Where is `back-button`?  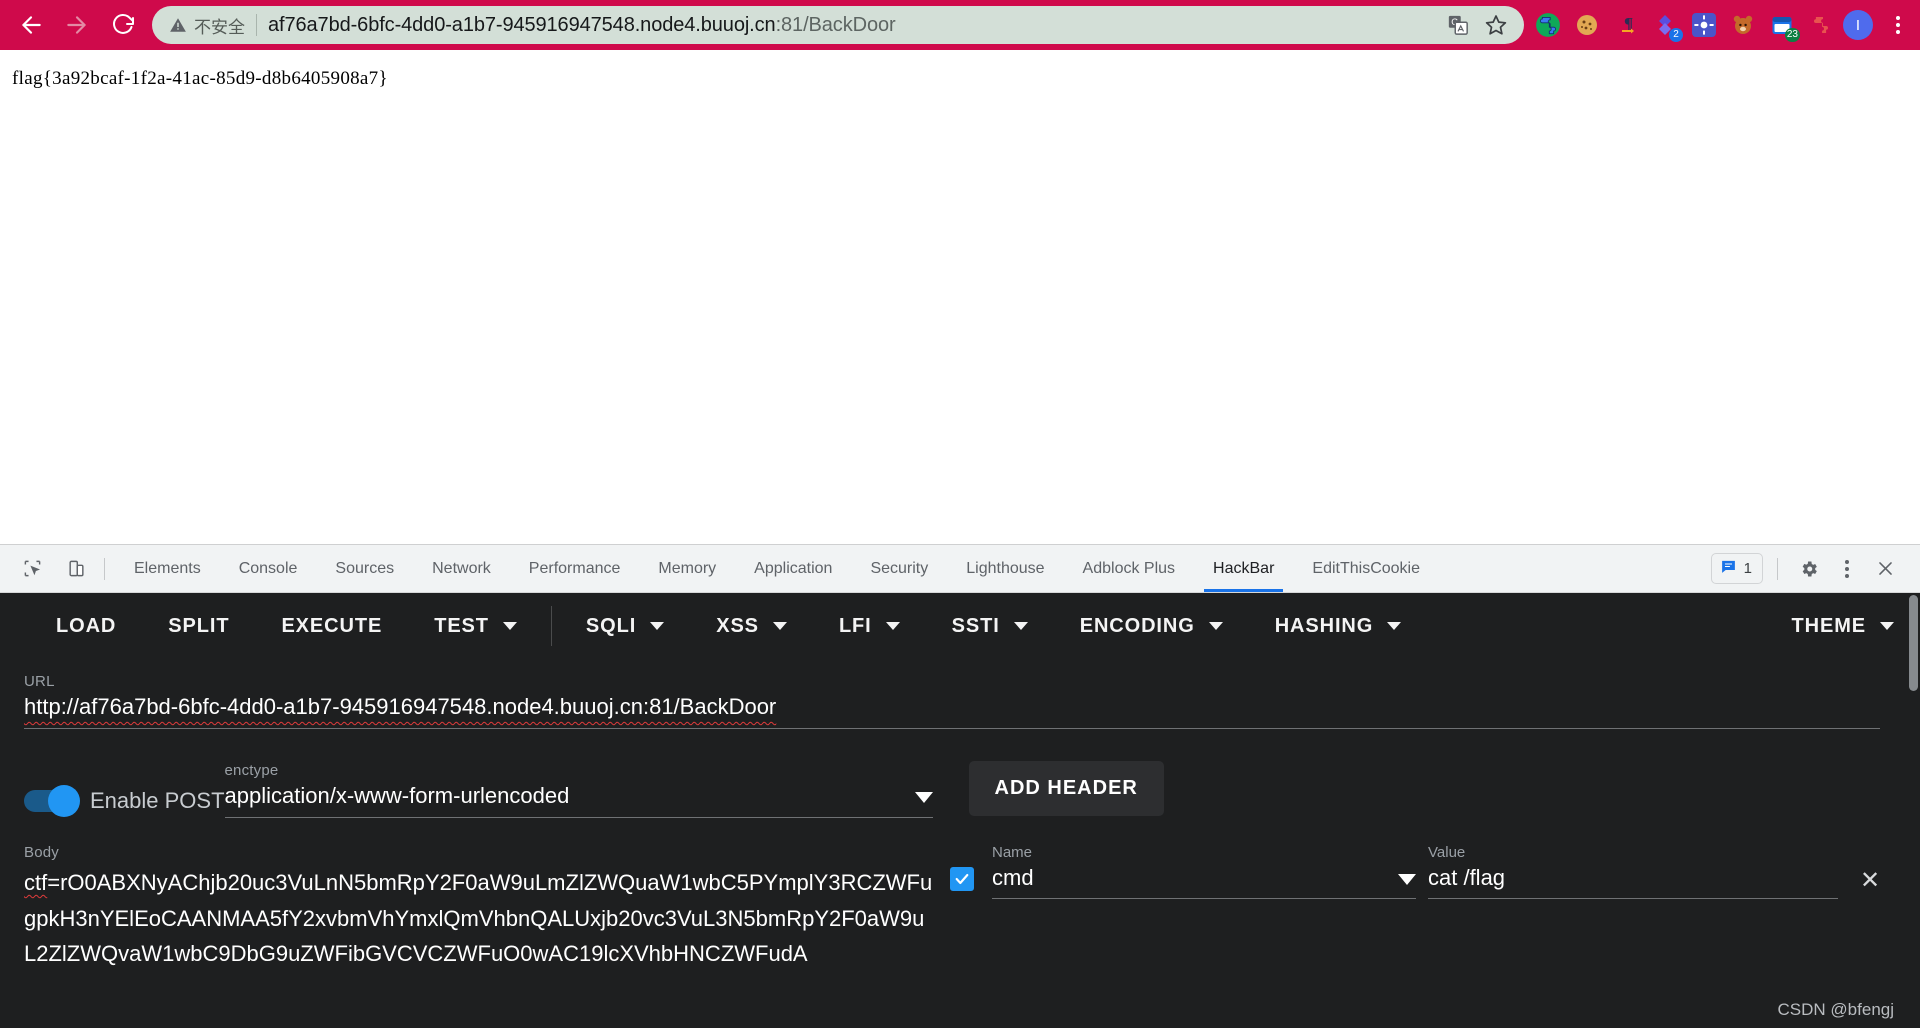
back-button is located at coordinates (31, 25).